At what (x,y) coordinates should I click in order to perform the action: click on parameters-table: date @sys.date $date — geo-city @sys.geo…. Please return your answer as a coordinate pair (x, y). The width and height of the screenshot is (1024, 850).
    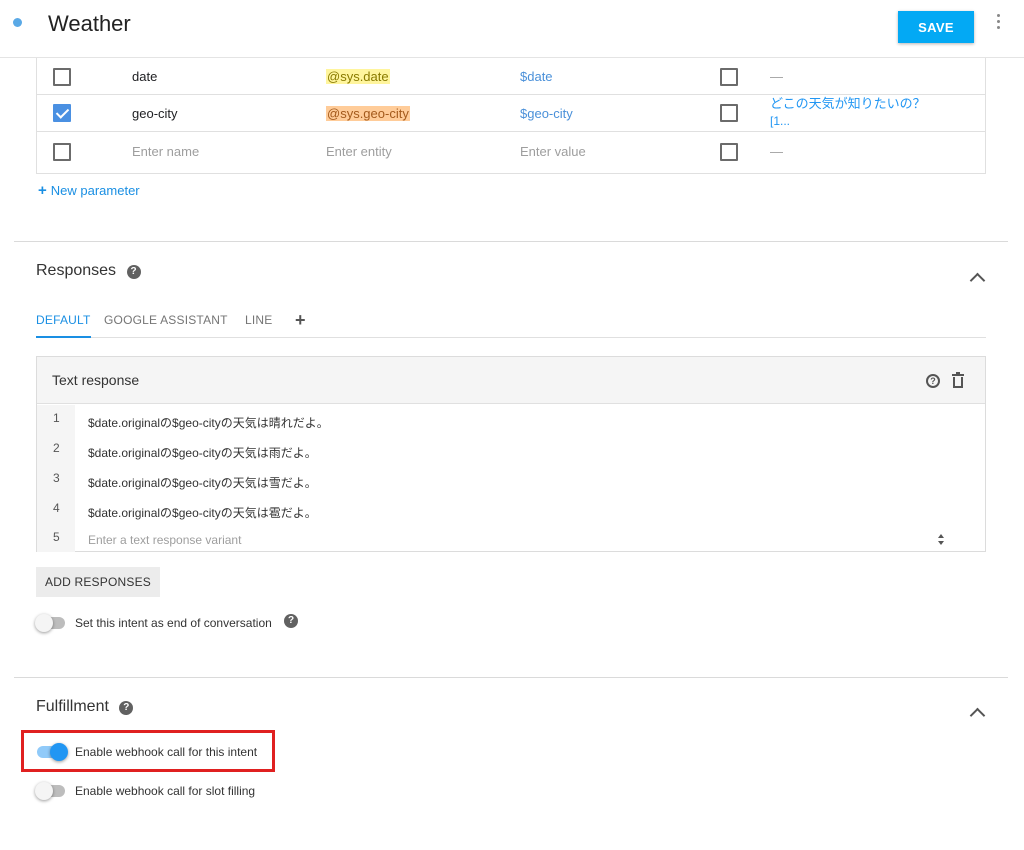
    Looking at the image, I should click on (511, 116).